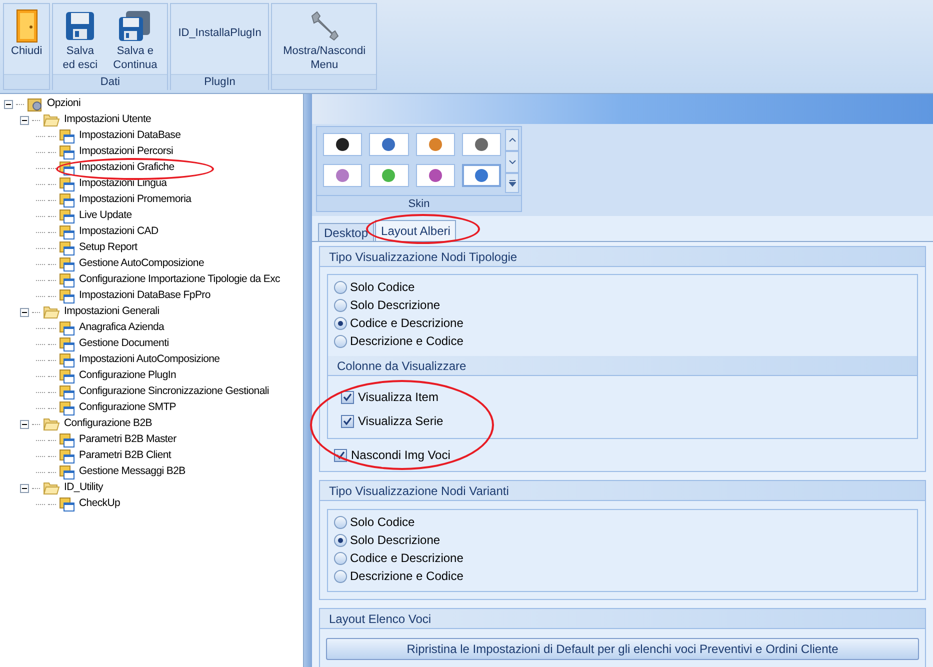 Image resolution: width=933 pixels, height=667 pixels. I want to click on checkbox-label: Visualizza Item, so click(398, 397).